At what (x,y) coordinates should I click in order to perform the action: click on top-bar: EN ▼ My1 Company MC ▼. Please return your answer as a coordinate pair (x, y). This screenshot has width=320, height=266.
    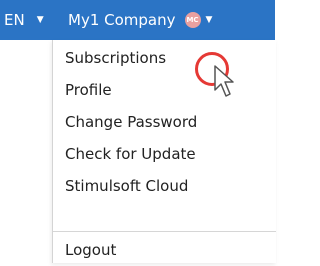
    Looking at the image, I should click on (137, 20).